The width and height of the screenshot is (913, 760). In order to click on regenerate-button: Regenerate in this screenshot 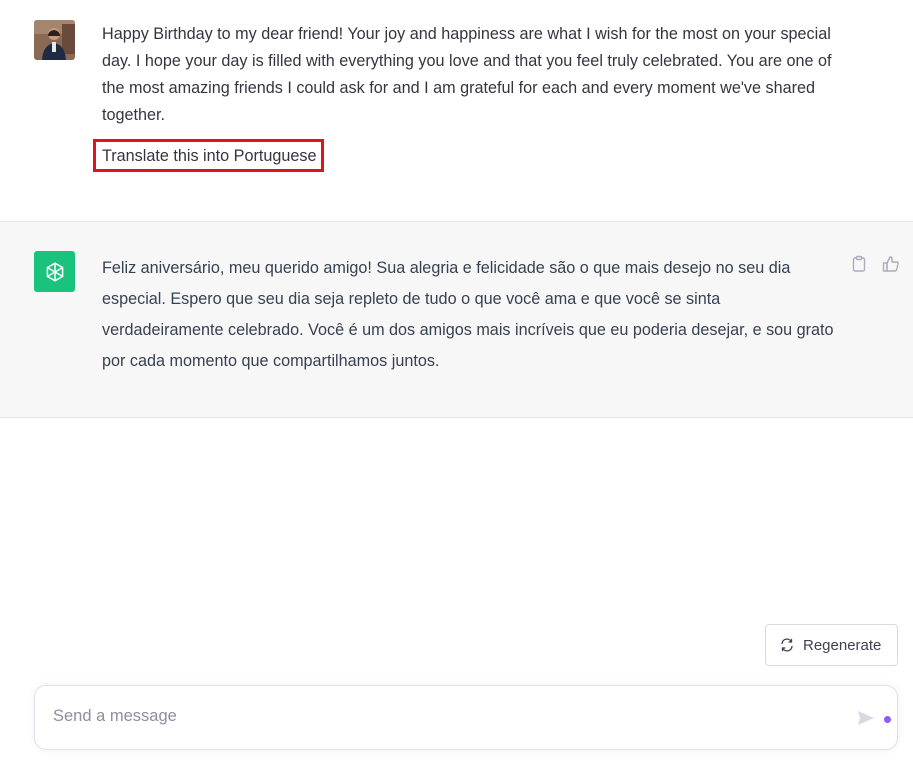, I will do `click(831, 645)`.